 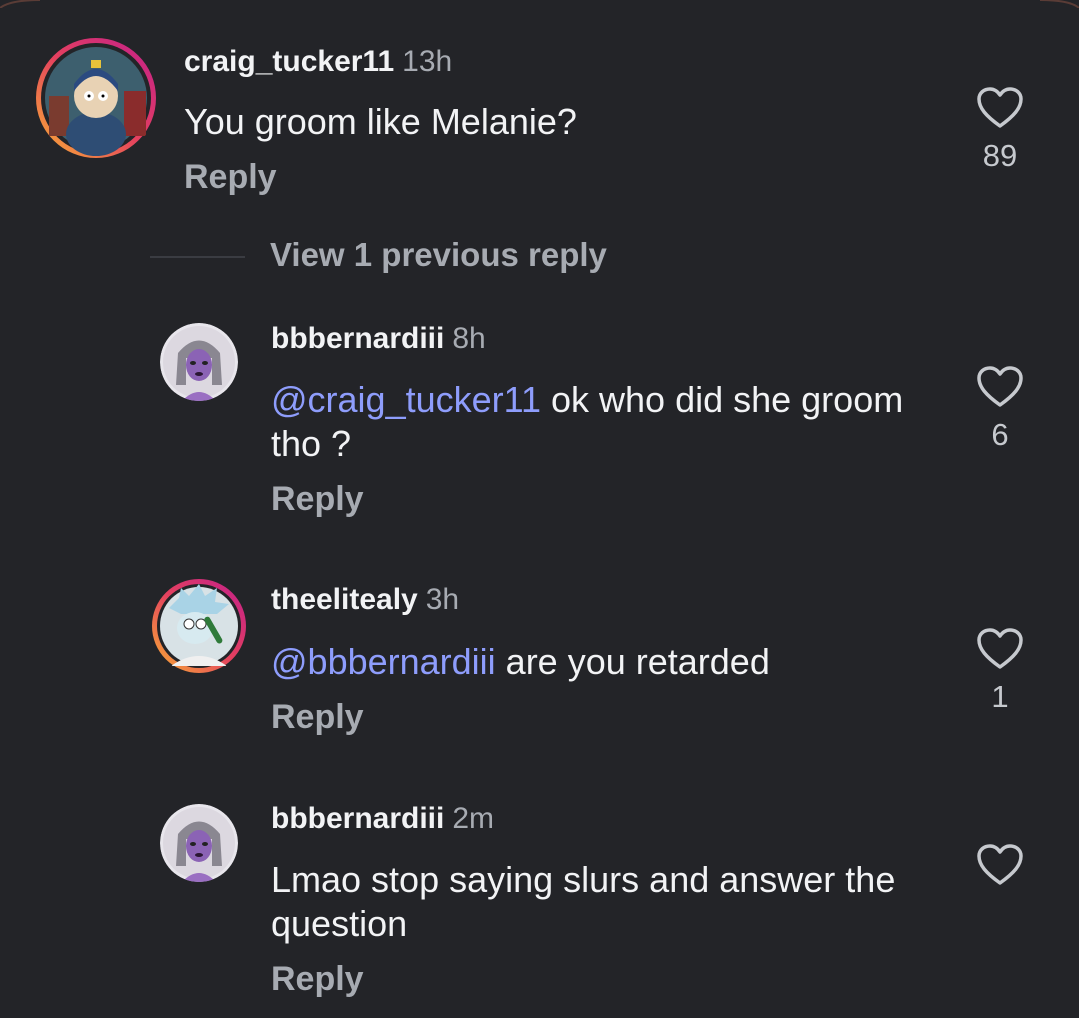 I want to click on like-count: 1, so click(x=1000, y=696).